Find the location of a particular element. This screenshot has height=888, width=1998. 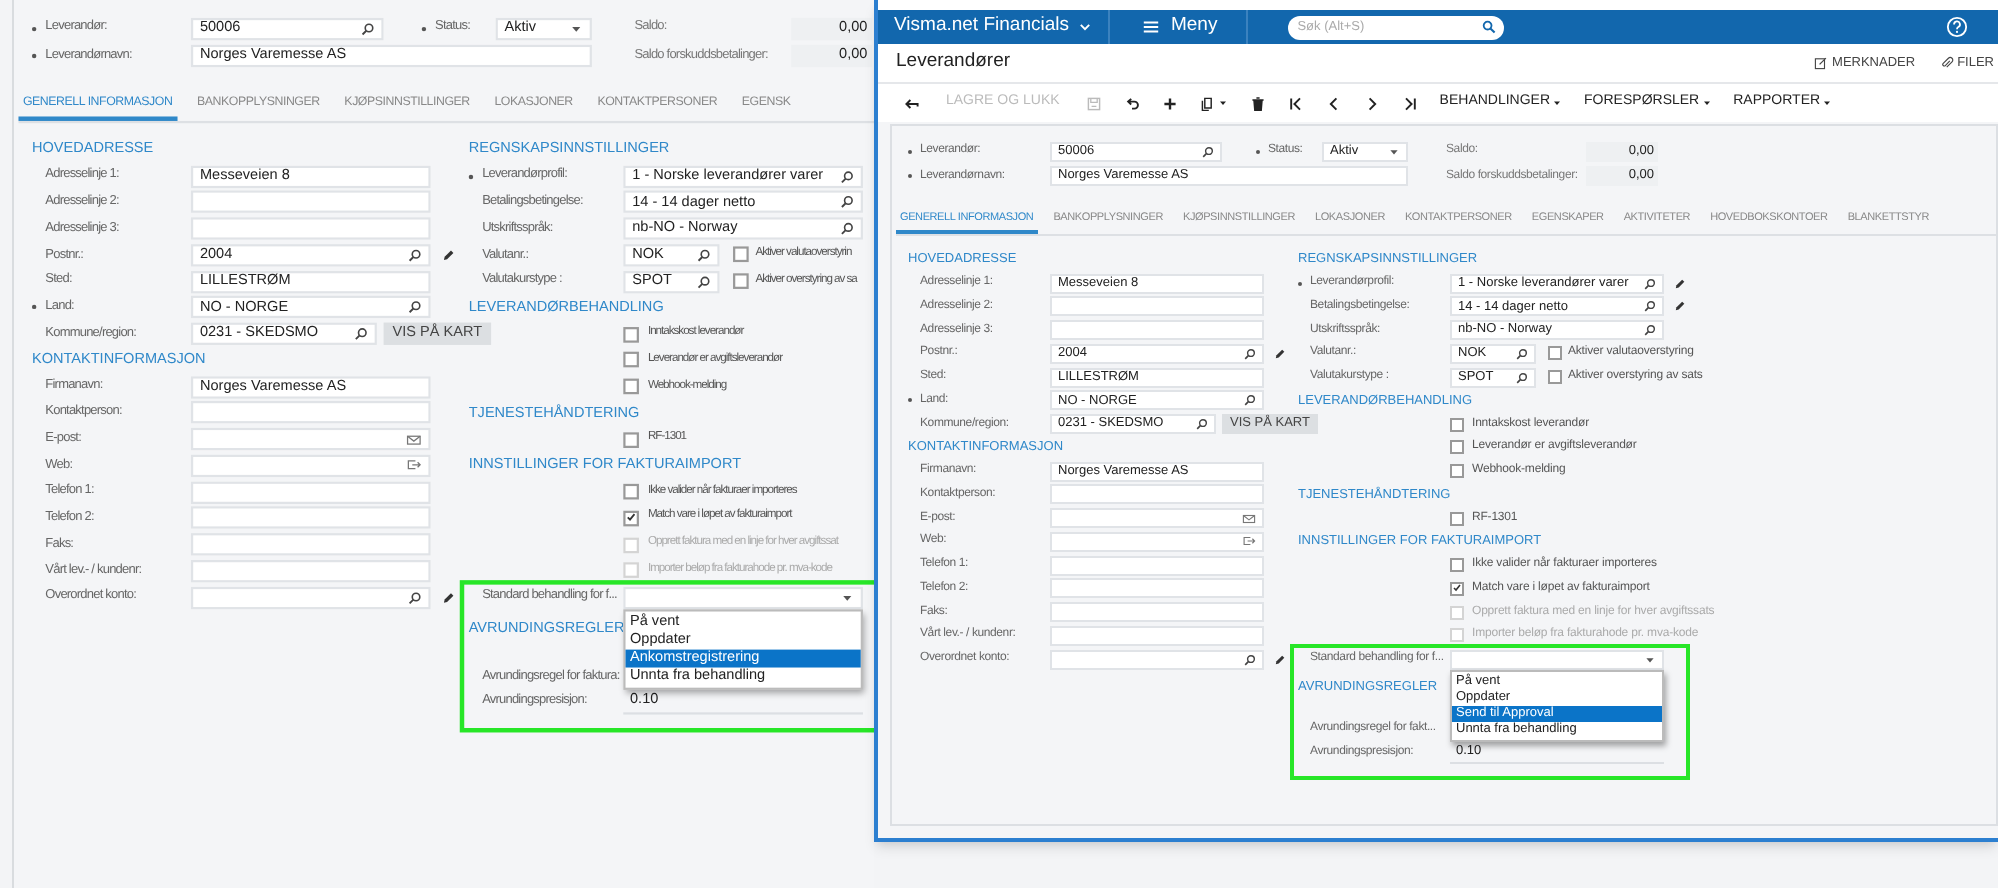

last-page-icon is located at coordinates (1409, 103).